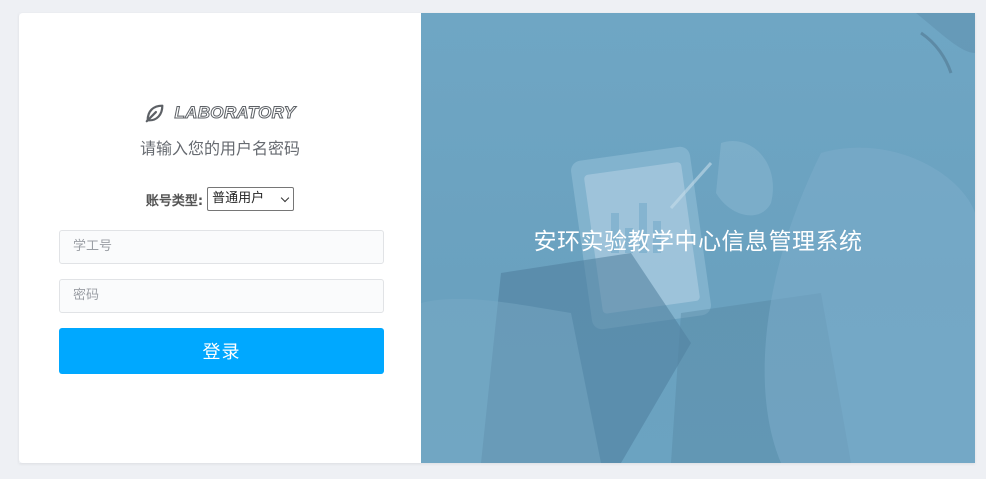  Describe the element at coordinates (235, 113) in the screenshot. I see `brand-name: LABORATORY` at that location.